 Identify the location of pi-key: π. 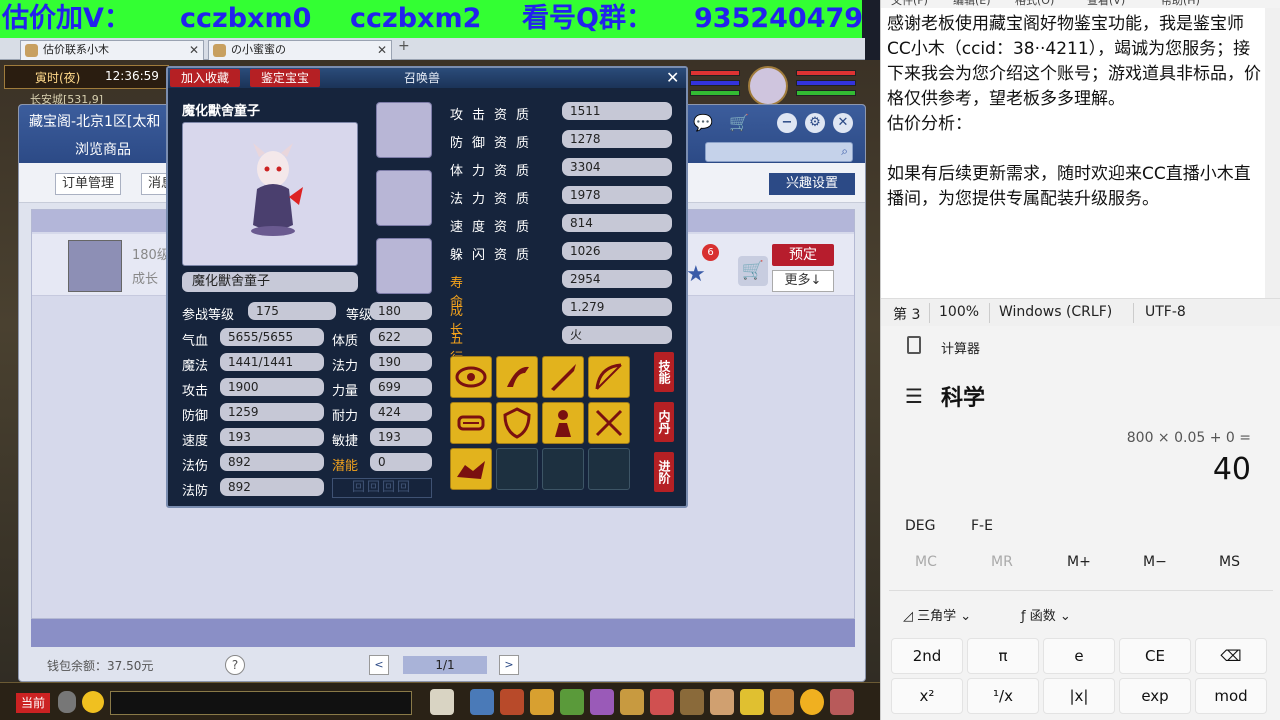
(1003, 656).